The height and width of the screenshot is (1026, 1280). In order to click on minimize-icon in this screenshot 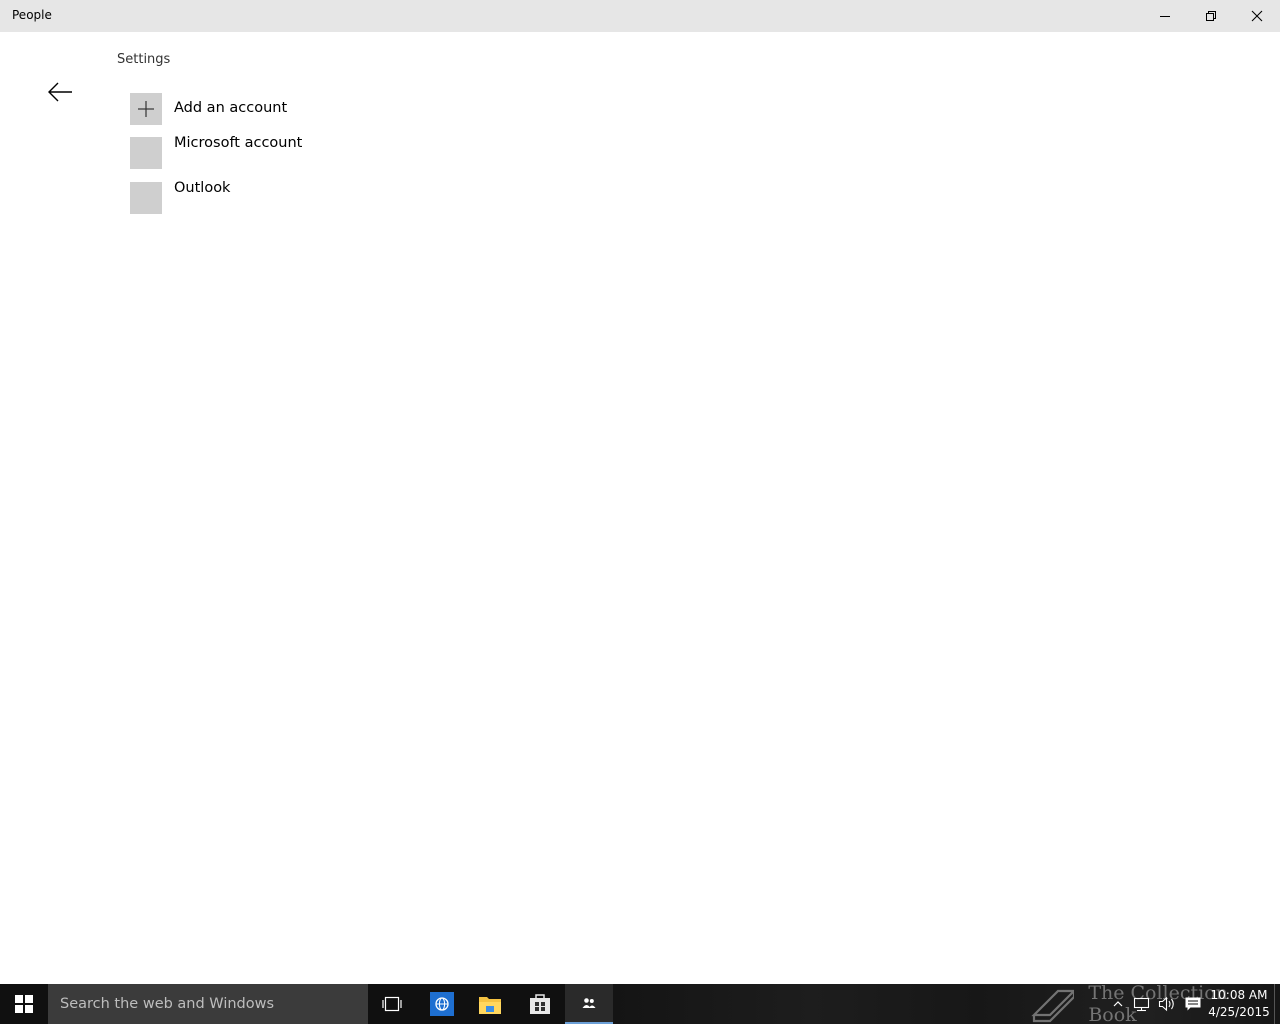, I will do `click(1165, 16)`.